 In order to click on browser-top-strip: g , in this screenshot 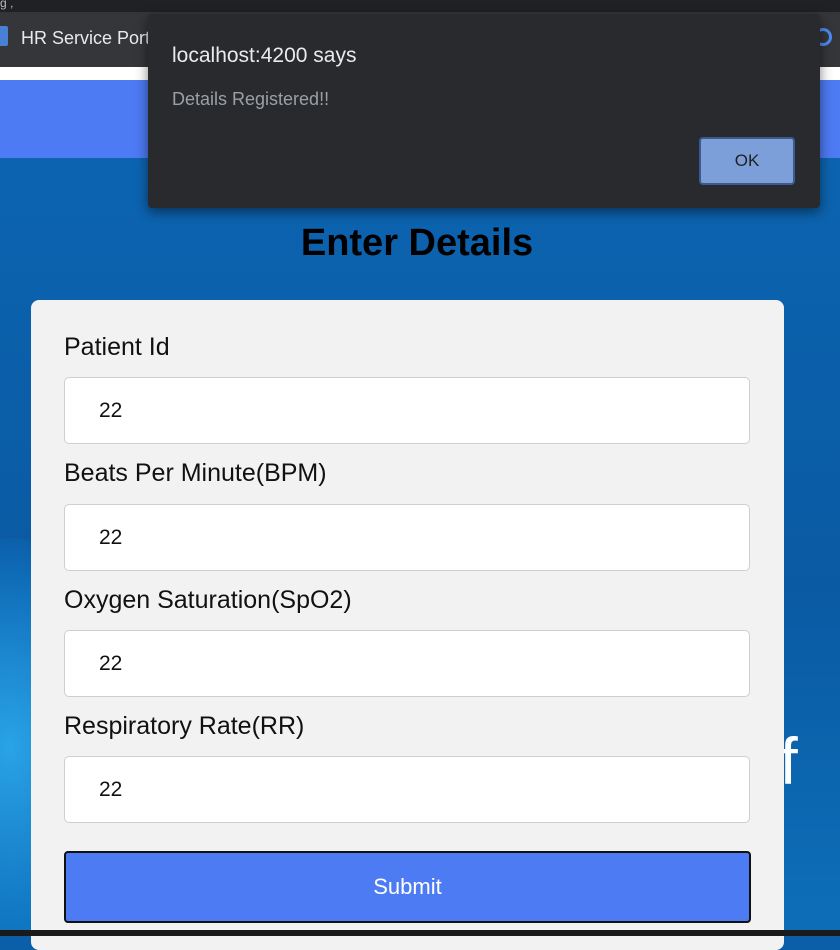, I will do `click(420, 6)`.